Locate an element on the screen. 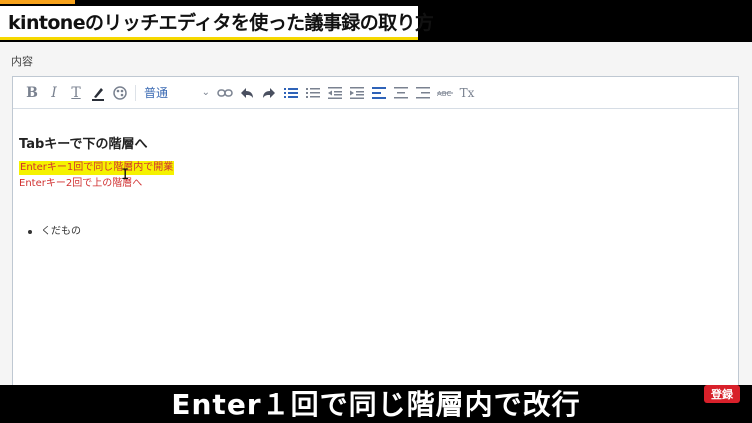 This screenshot has width=752, height=423. pen-icon is located at coordinates (98, 94).